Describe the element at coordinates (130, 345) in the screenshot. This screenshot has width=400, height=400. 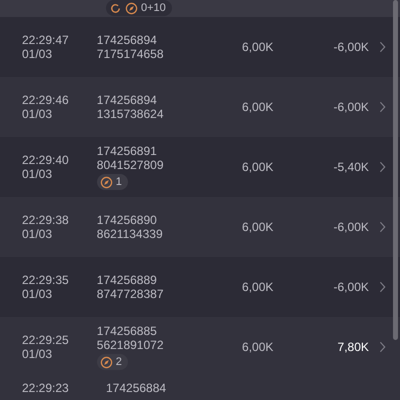
I see `id-text: 5621891072` at that location.